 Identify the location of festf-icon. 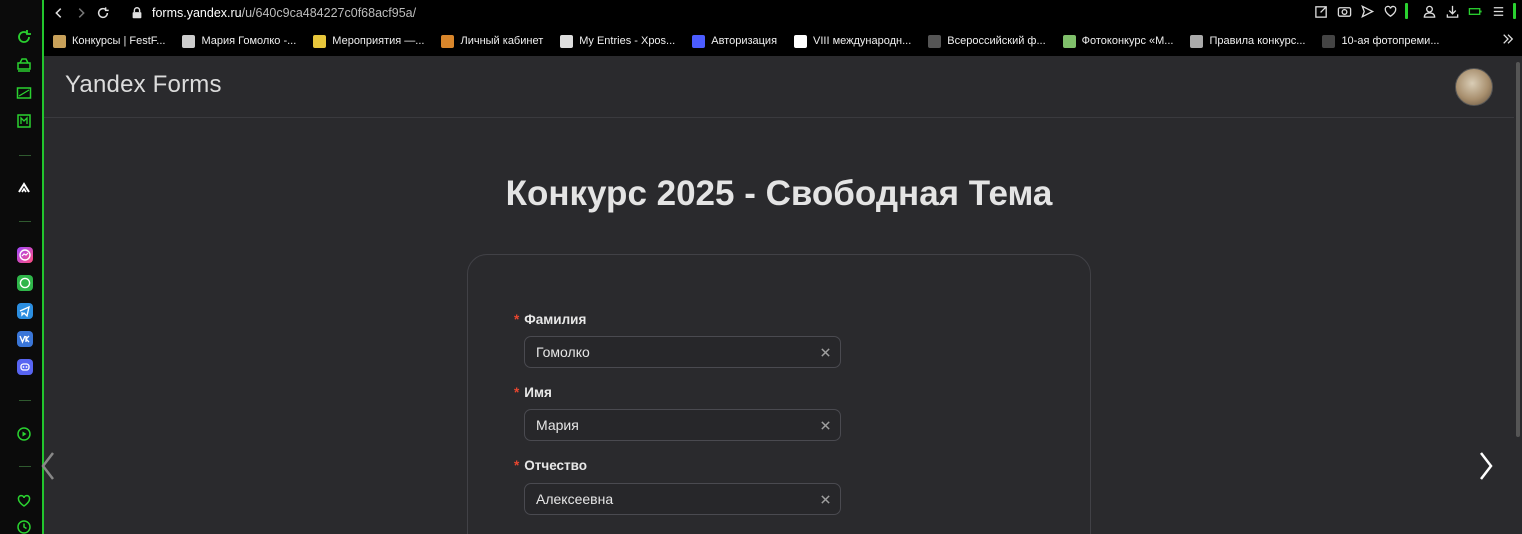
(59, 41).